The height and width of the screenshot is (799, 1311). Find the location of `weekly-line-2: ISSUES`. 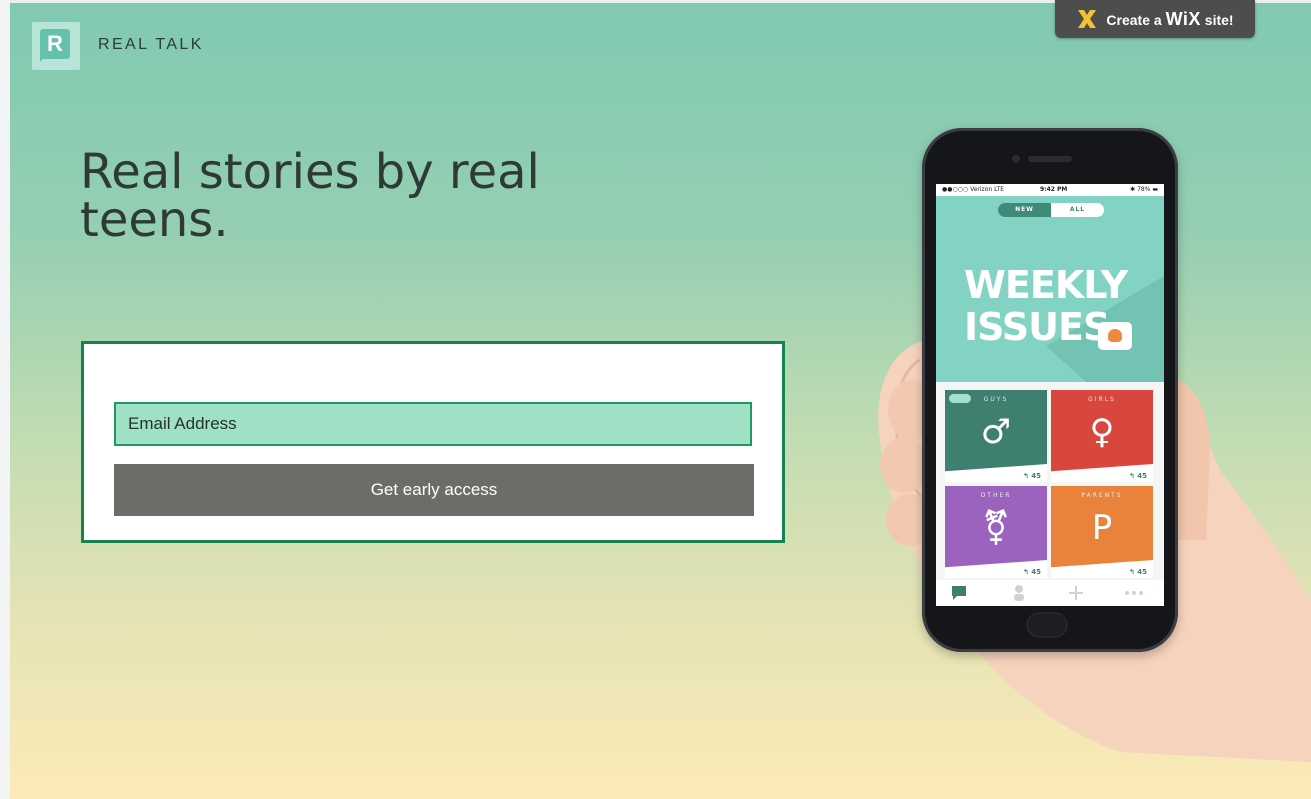

weekly-line-2: ISSUES is located at coordinates (1037, 327).